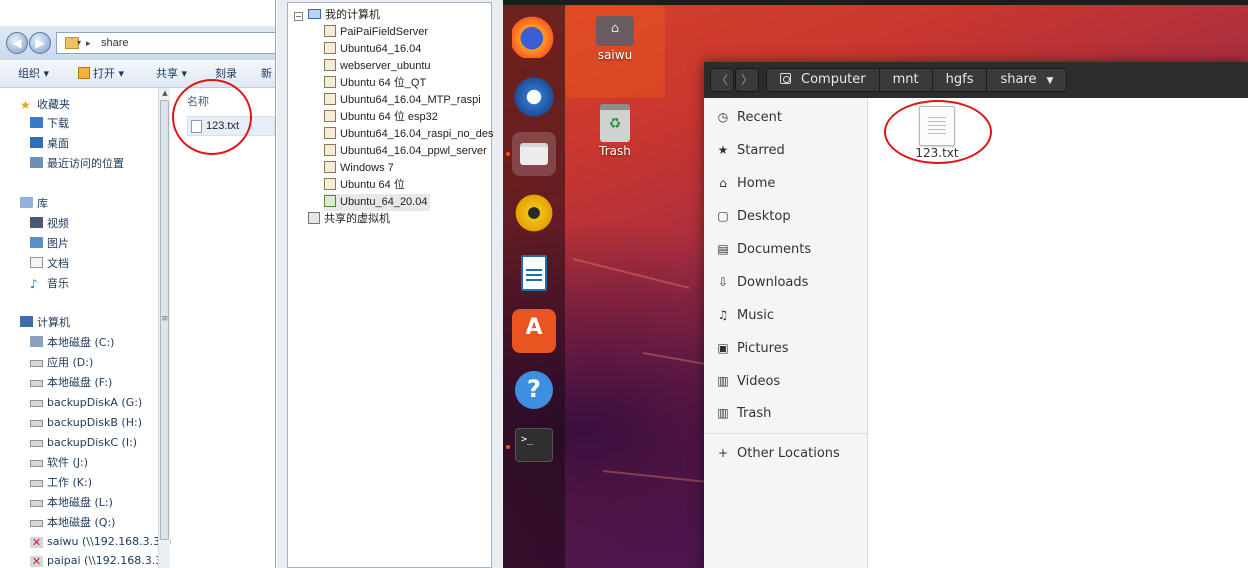 The height and width of the screenshot is (568, 1248). What do you see at coordinates (34, 204) in the screenshot?
I see `nav-libraries: 库` at bounding box center [34, 204].